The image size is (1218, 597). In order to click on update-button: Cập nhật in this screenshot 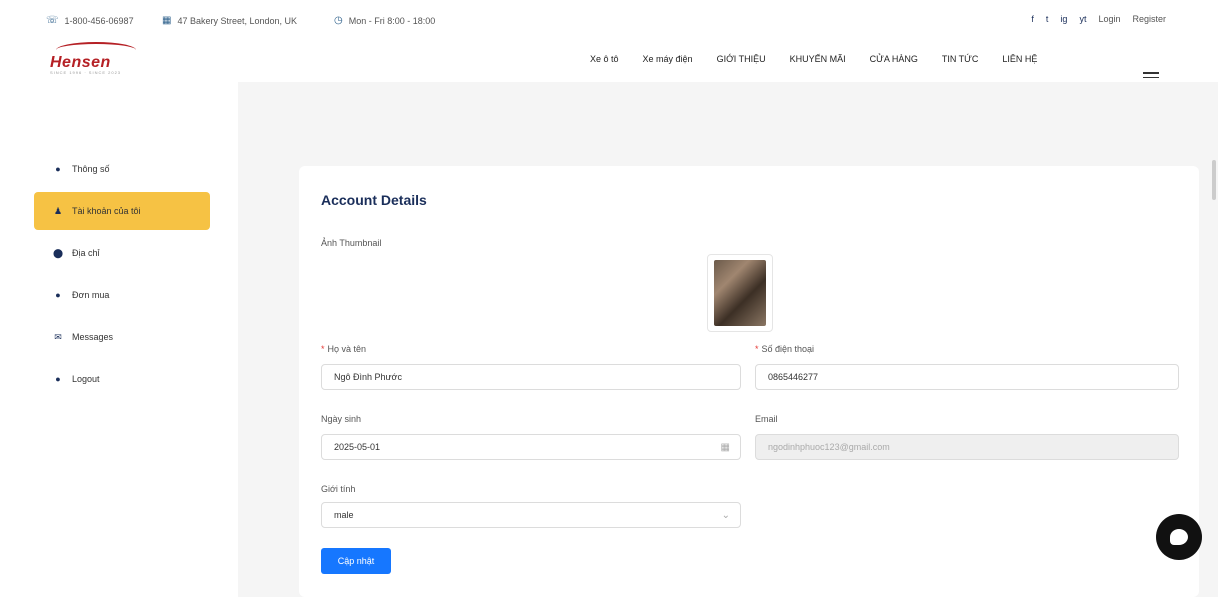, I will do `click(356, 561)`.